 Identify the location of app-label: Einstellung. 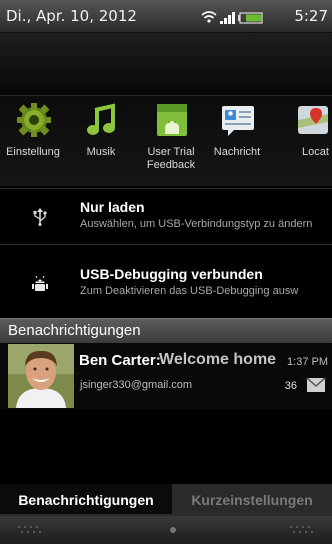
(33, 152).